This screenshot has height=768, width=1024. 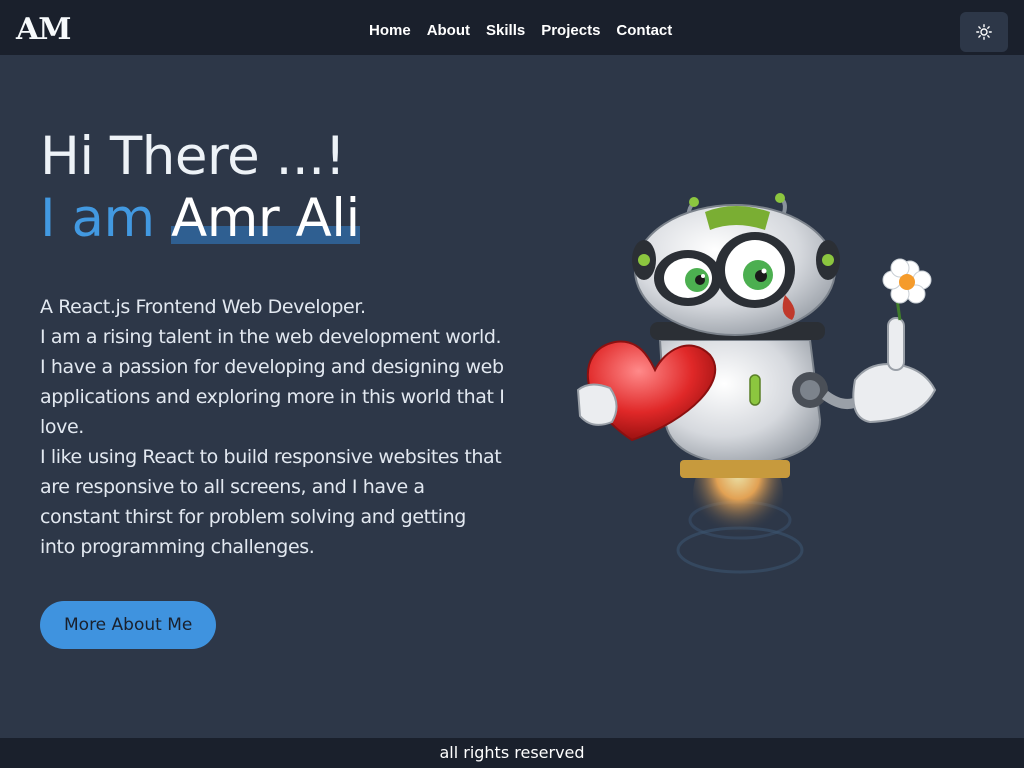 What do you see at coordinates (644, 30) in the screenshot?
I see `nav-link-contact: Contact` at bounding box center [644, 30].